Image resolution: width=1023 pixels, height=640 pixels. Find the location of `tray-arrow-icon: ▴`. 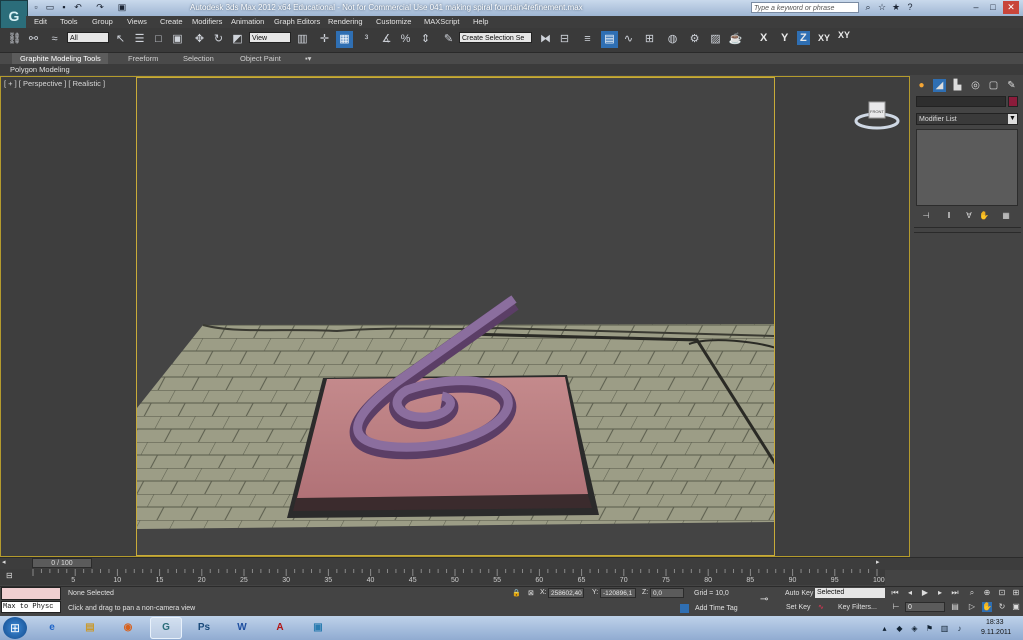

tray-arrow-icon: ▴ is located at coordinates (884, 628).